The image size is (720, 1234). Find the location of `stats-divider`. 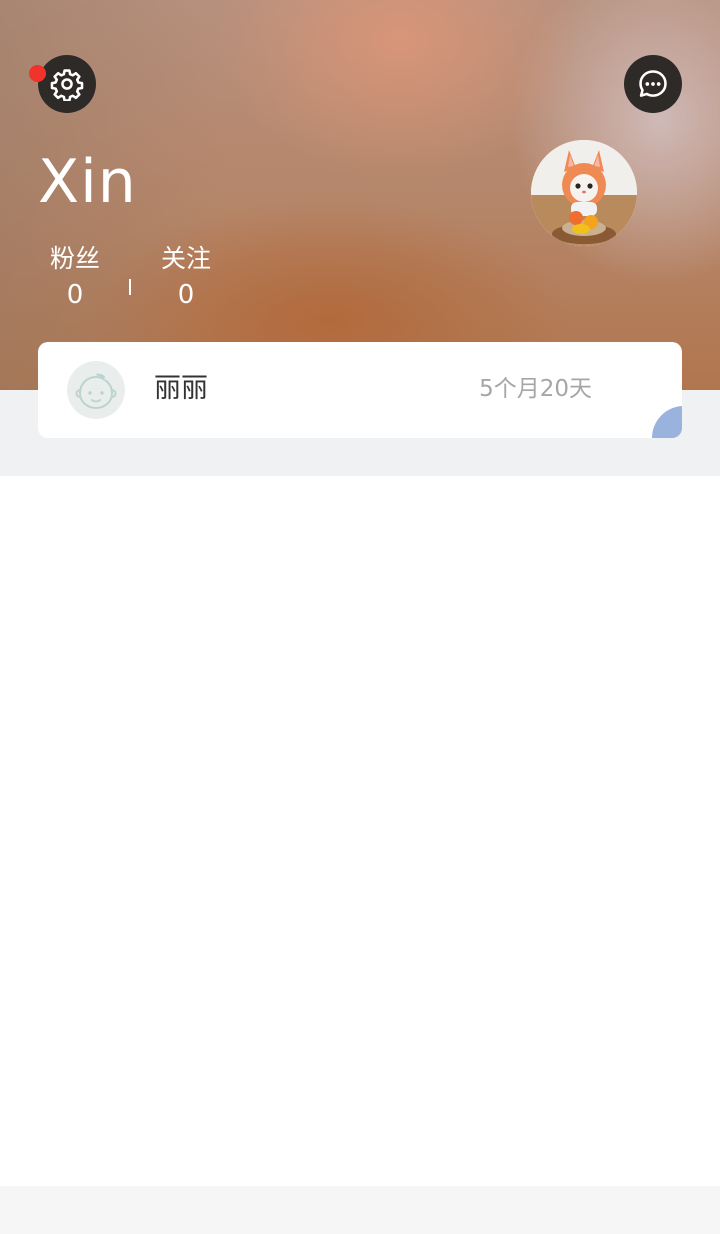

stats-divider is located at coordinates (130, 287).